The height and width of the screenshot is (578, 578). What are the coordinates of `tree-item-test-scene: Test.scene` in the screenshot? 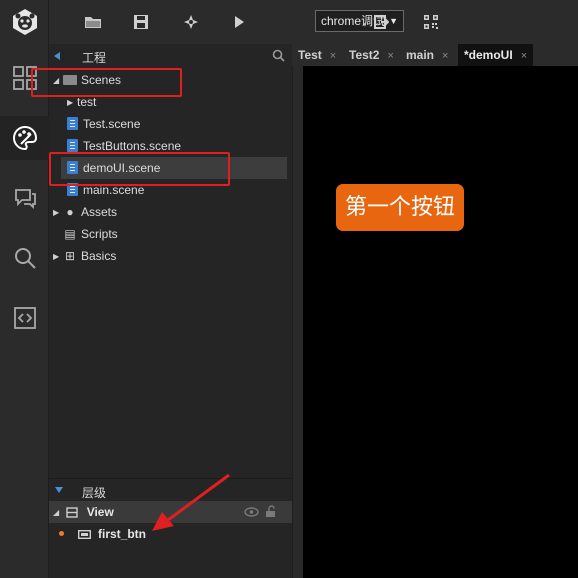 It's located at (103, 124).